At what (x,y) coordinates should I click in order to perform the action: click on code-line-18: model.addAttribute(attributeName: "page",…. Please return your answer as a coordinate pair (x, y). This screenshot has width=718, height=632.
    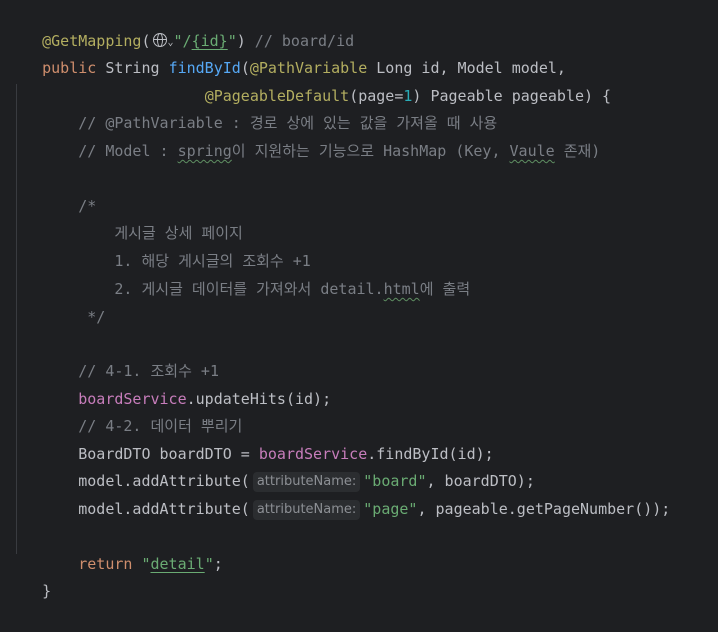
    Looking at the image, I should click on (335, 494).